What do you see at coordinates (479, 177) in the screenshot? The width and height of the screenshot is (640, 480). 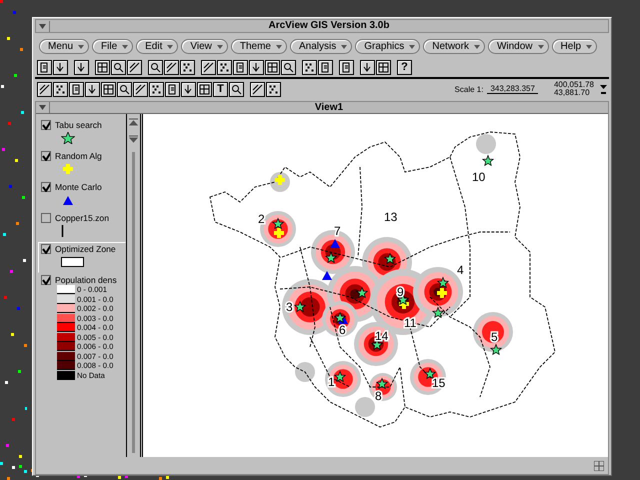 I see `zone-label: 10` at bounding box center [479, 177].